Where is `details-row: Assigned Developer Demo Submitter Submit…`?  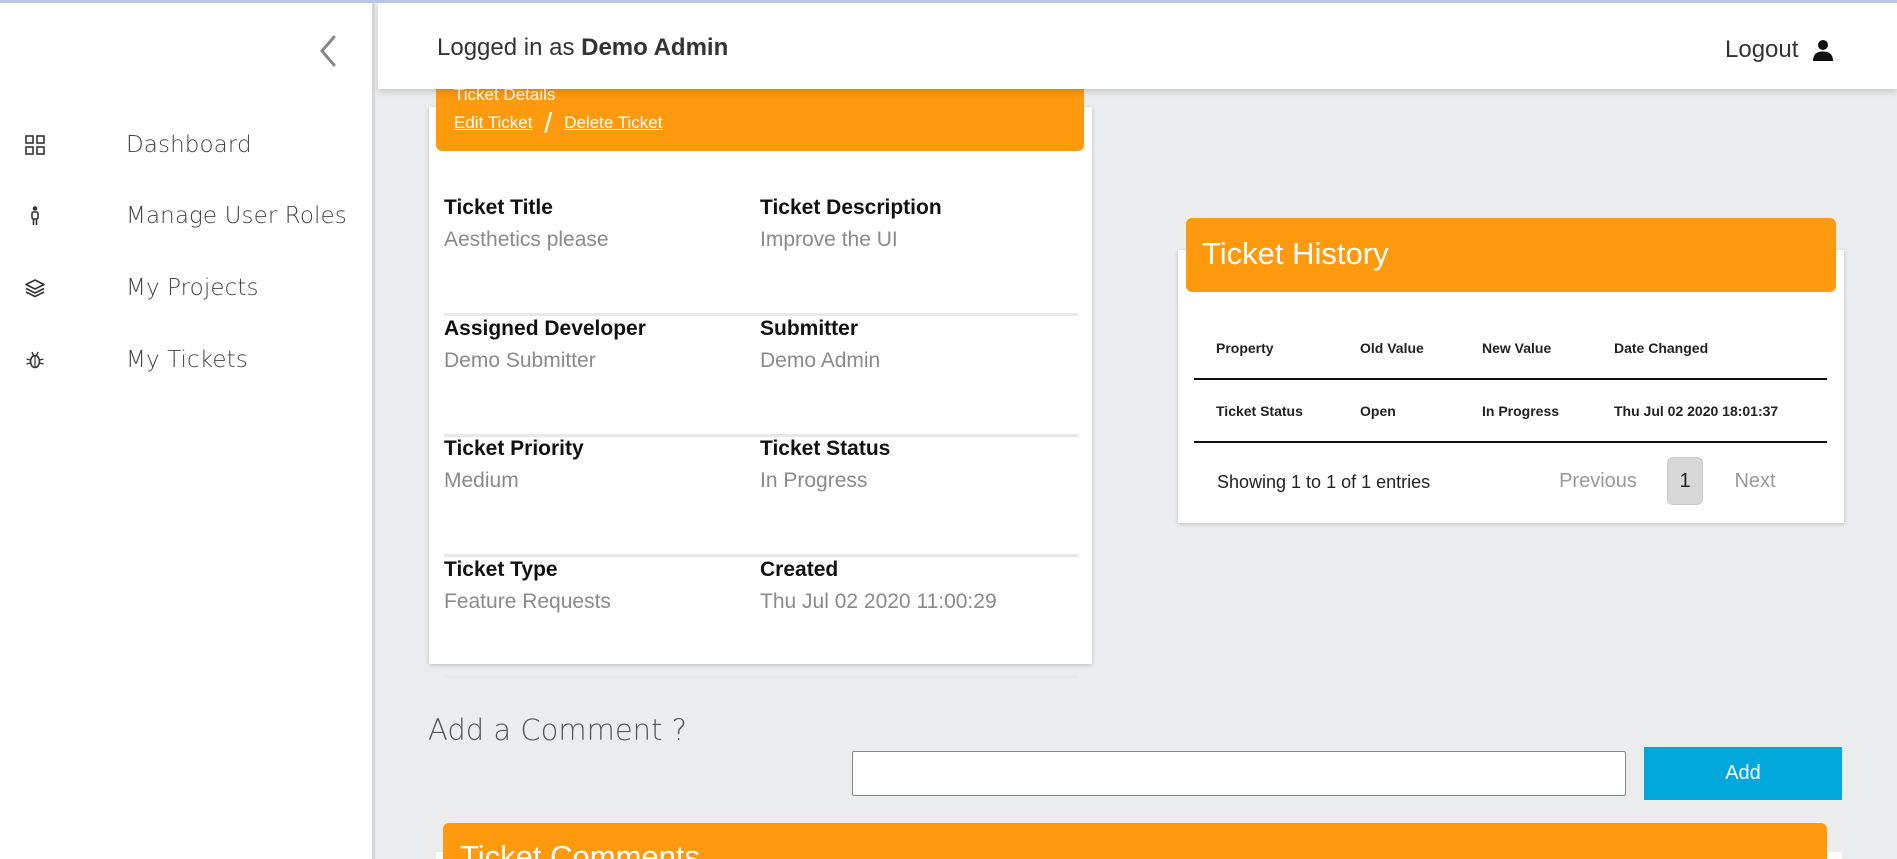 details-row: Assigned Developer Demo Submitter Submit… is located at coordinates (761, 377).